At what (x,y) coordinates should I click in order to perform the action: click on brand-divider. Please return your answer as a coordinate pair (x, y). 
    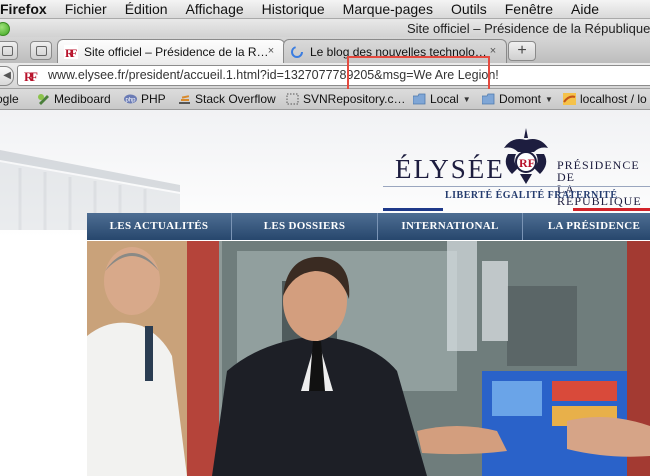
    Looking at the image, I should click on (516, 186).